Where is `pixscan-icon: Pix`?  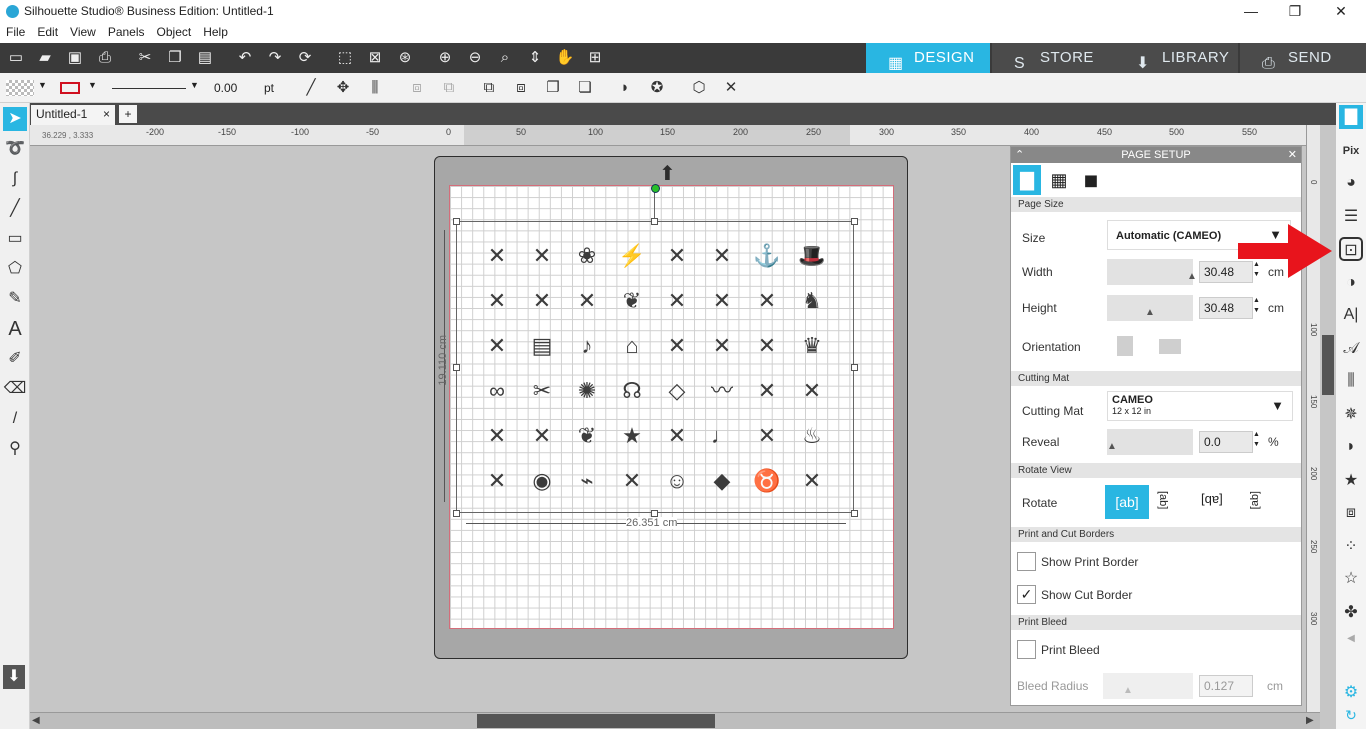 pixscan-icon: Pix is located at coordinates (1351, 151).